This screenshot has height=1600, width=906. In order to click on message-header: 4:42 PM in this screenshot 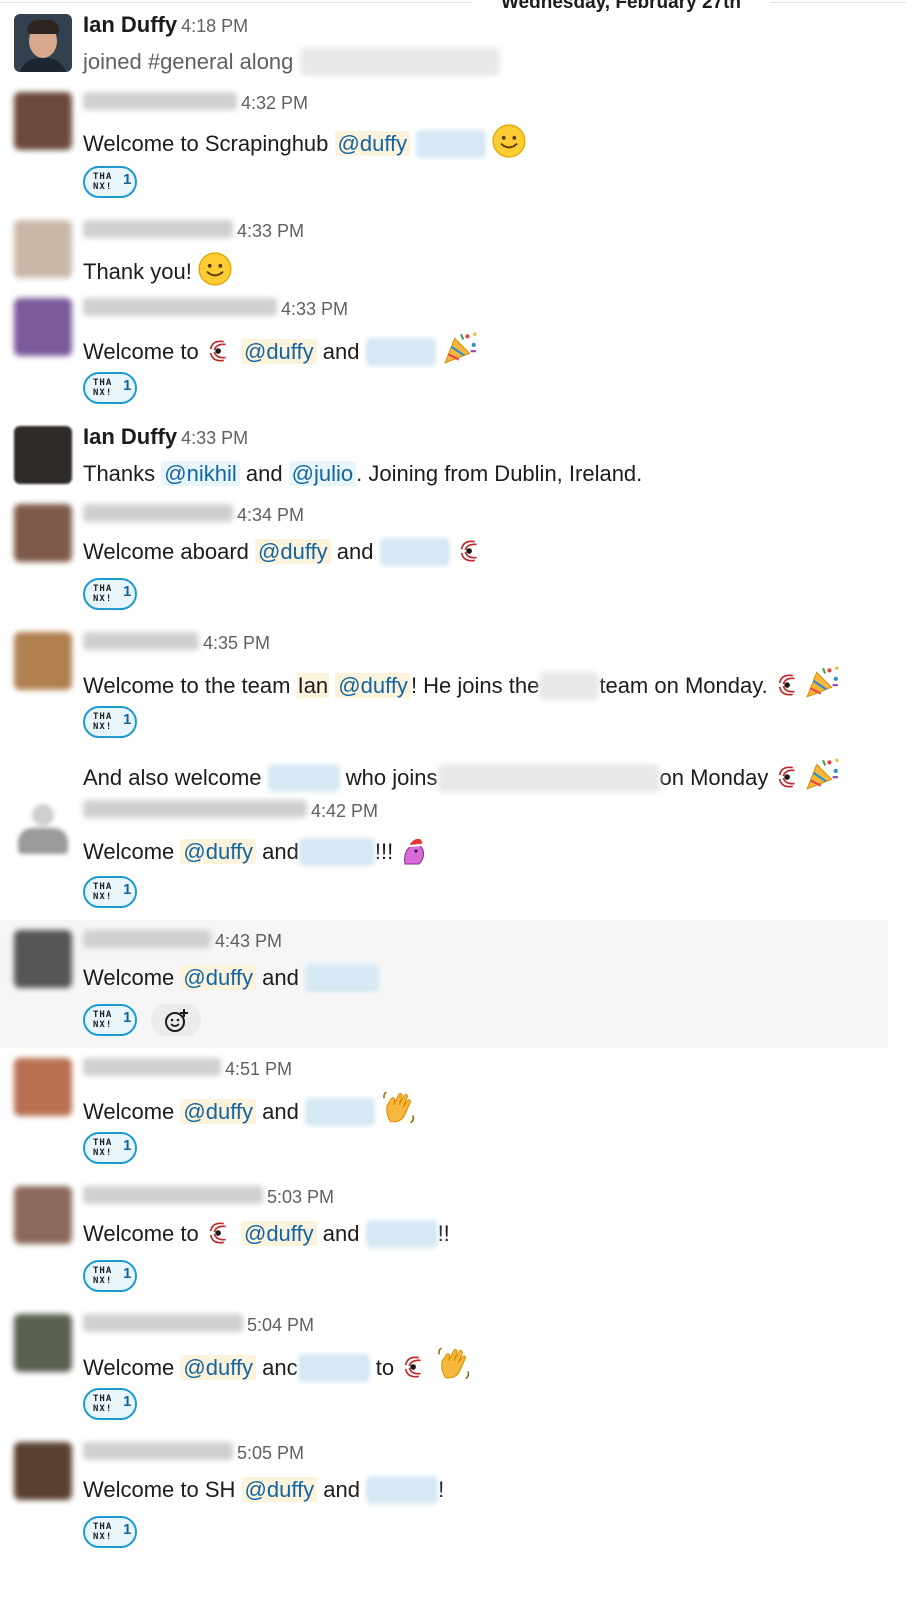, I will do `click(230, 814)`.